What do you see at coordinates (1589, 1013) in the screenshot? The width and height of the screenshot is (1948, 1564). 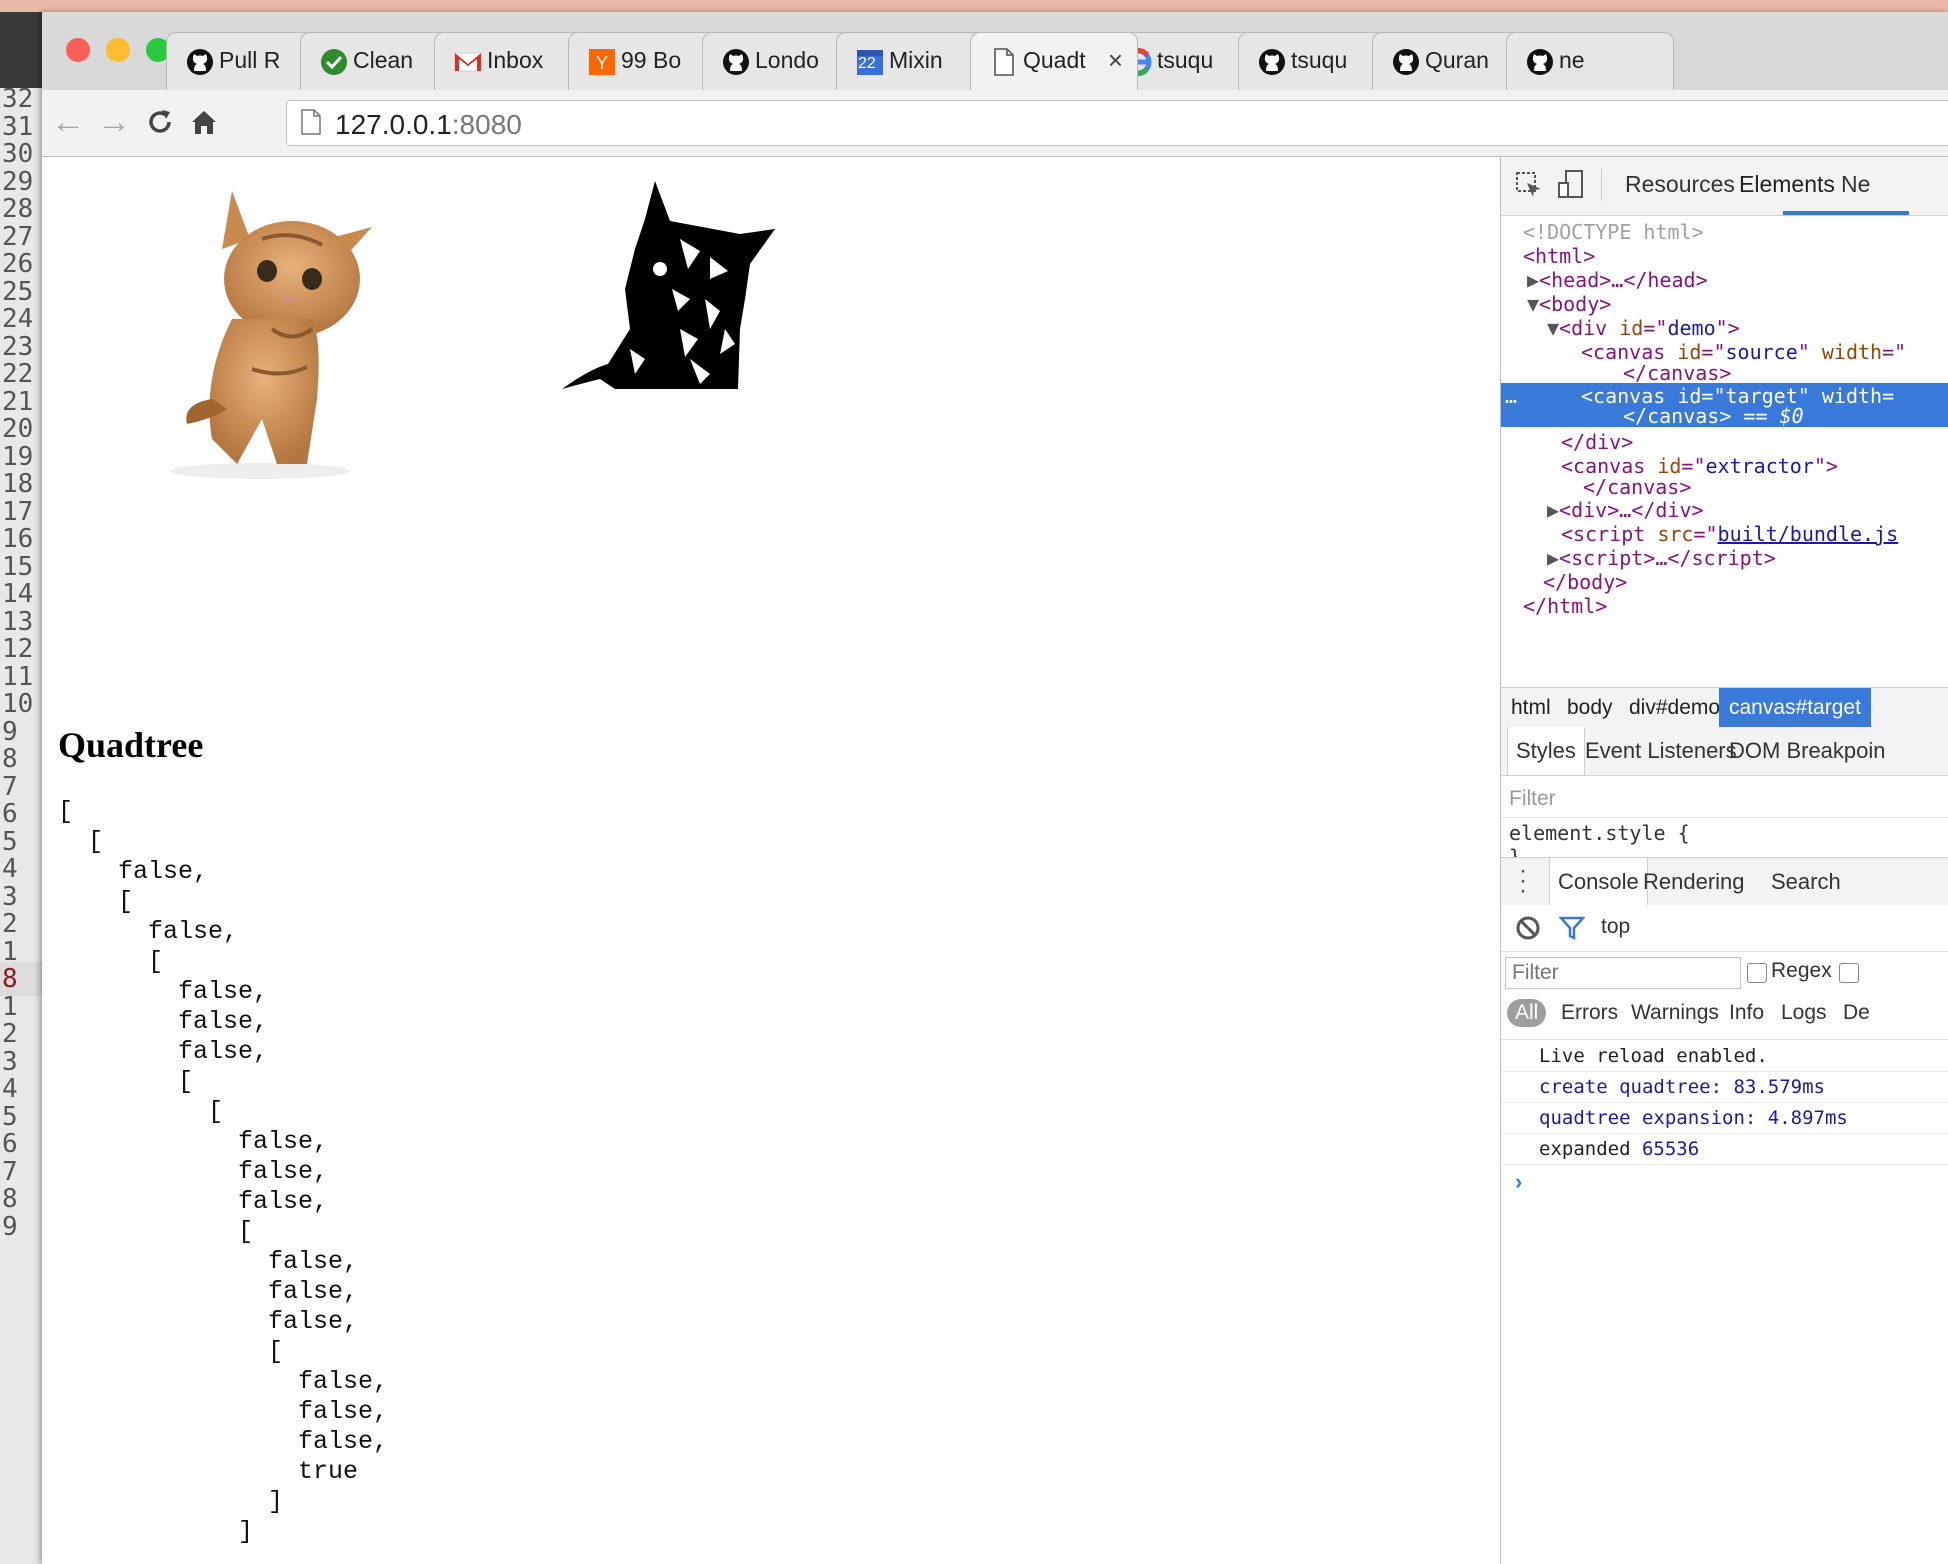 I see `level-errors: Errors` at bounding box center [1589, 1013].